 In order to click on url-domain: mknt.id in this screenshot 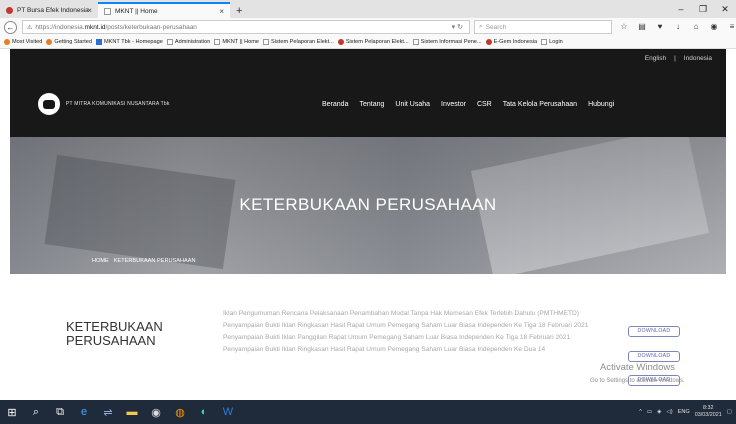, I will do `click(95, 27)`.